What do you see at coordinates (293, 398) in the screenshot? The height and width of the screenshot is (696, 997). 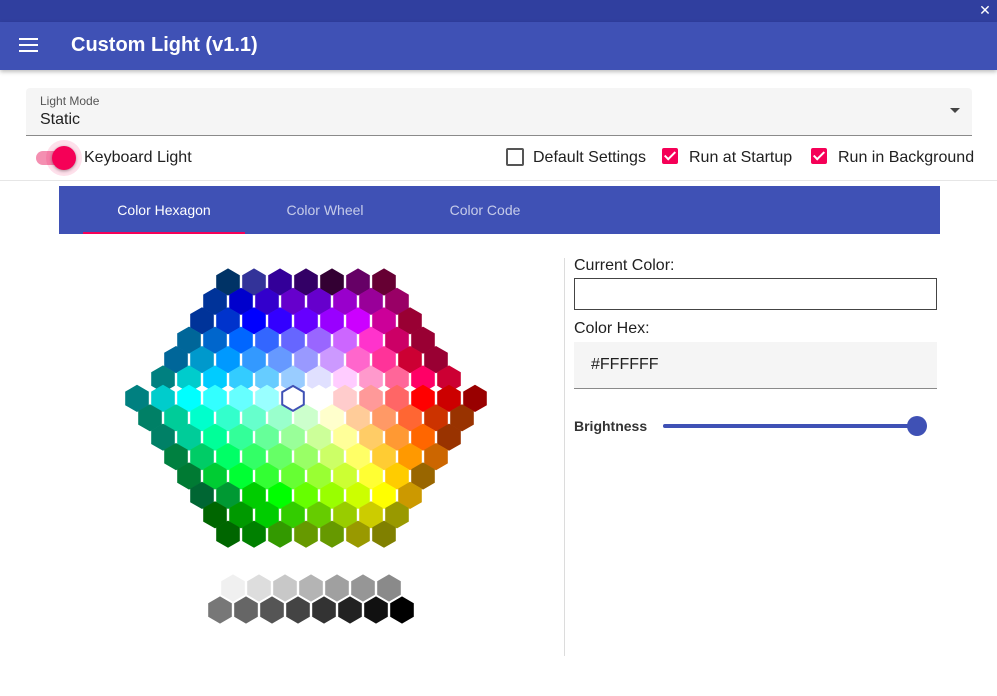 I see `selected-color-marker` at bounding box center [293, 398].